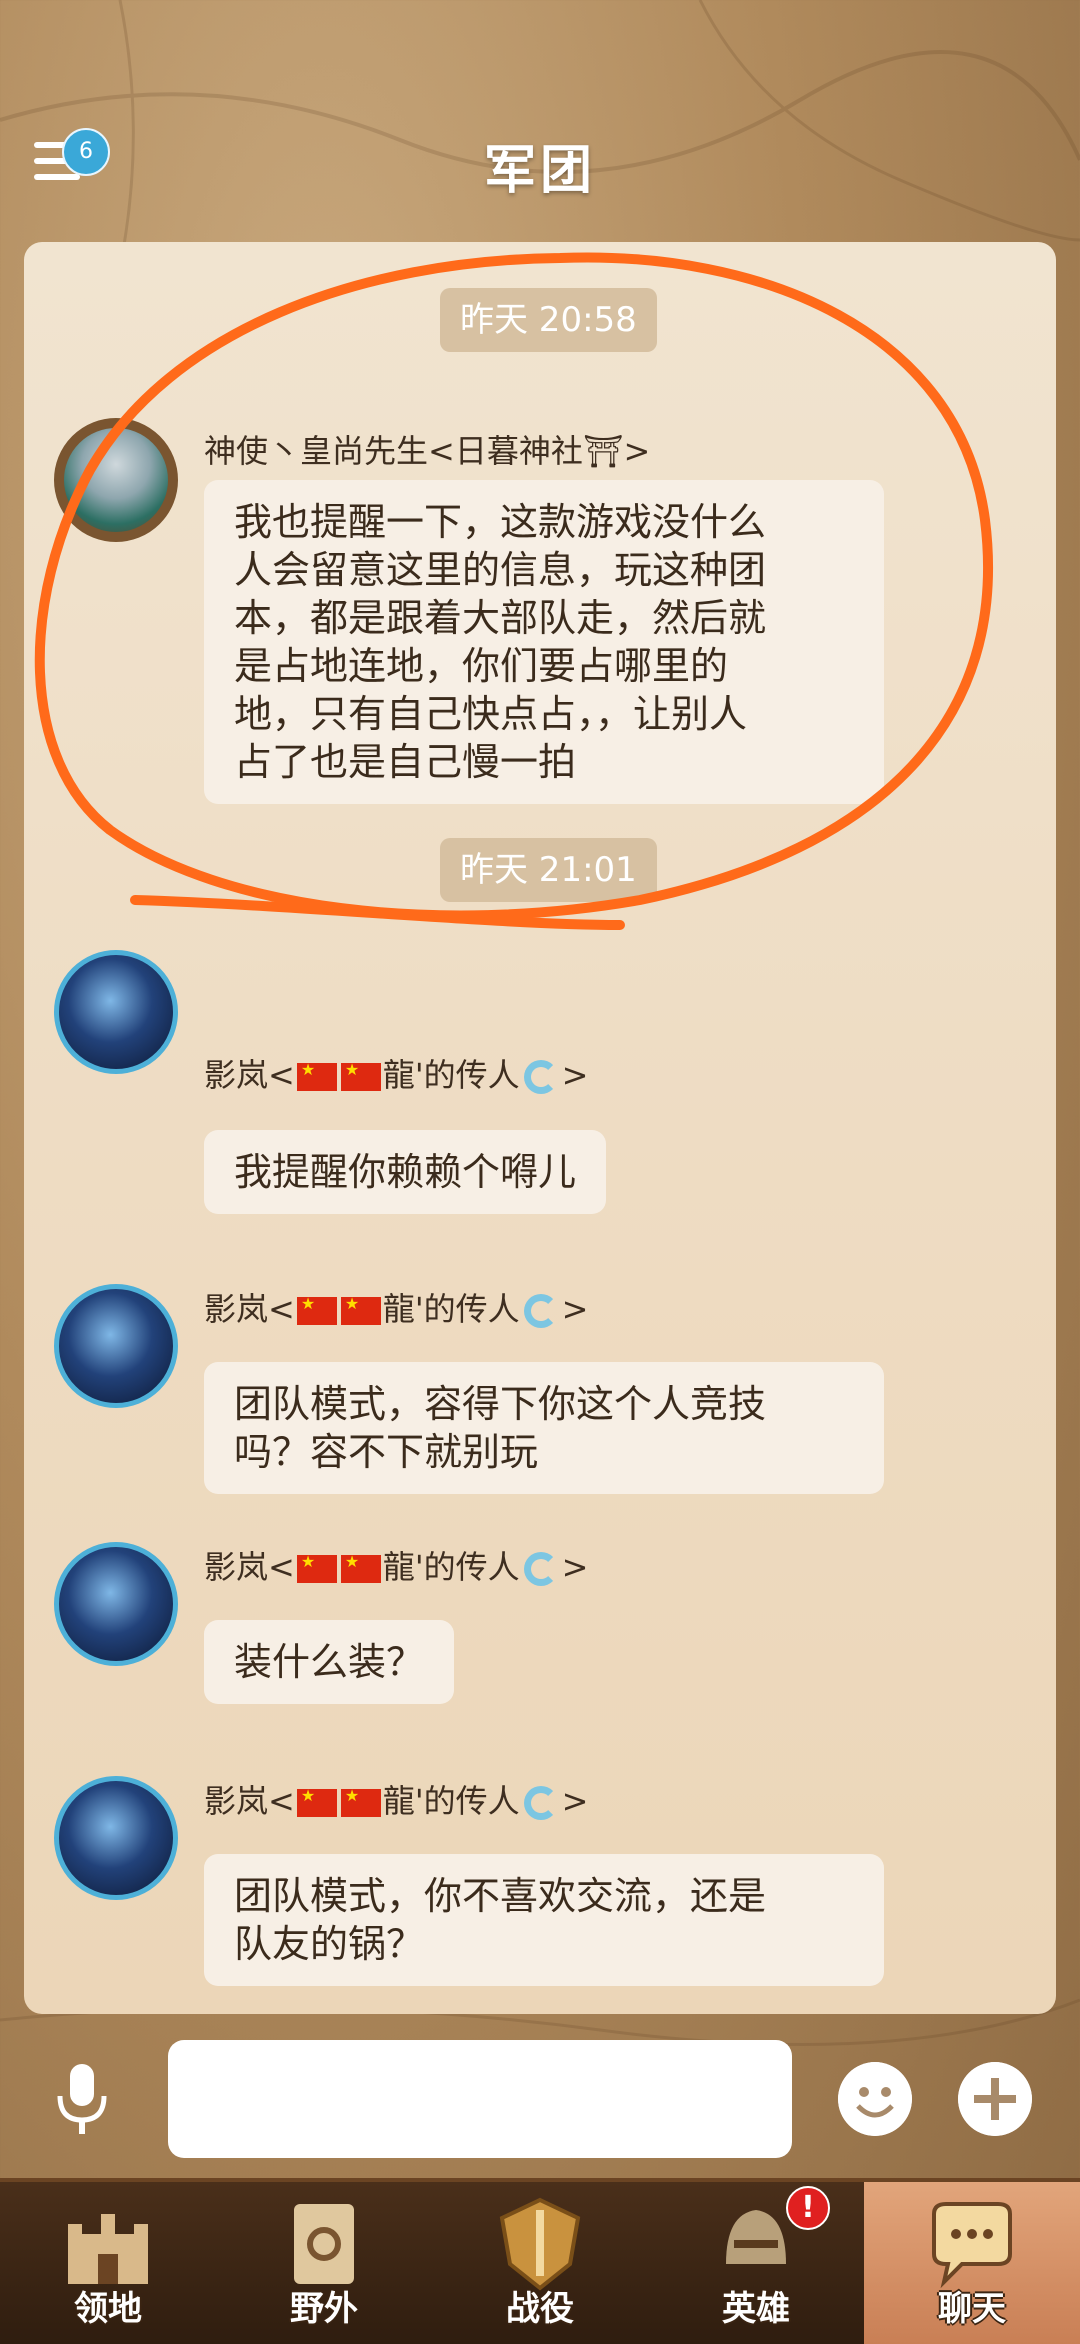 The image size is (1080, 2344). What do you see at coordinates (82, 2100) in the screenshot?
I see `microphone-icon` at bounding box center [82, 2100].